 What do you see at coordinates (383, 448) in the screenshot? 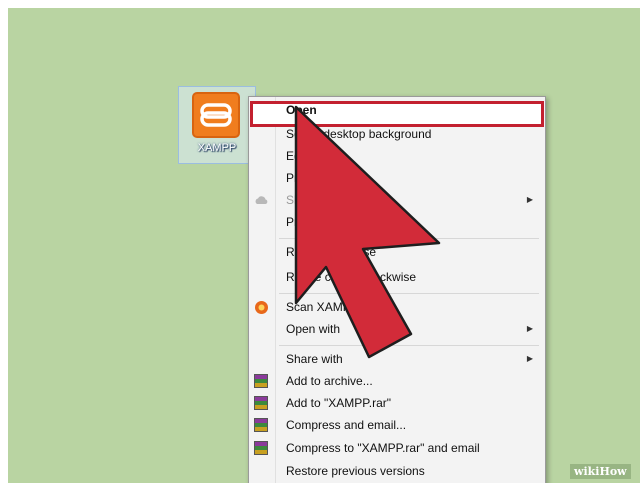
I see `menu-item-label: Compress to "XAMPP.rar" and email` at bounding box center [383, 448].